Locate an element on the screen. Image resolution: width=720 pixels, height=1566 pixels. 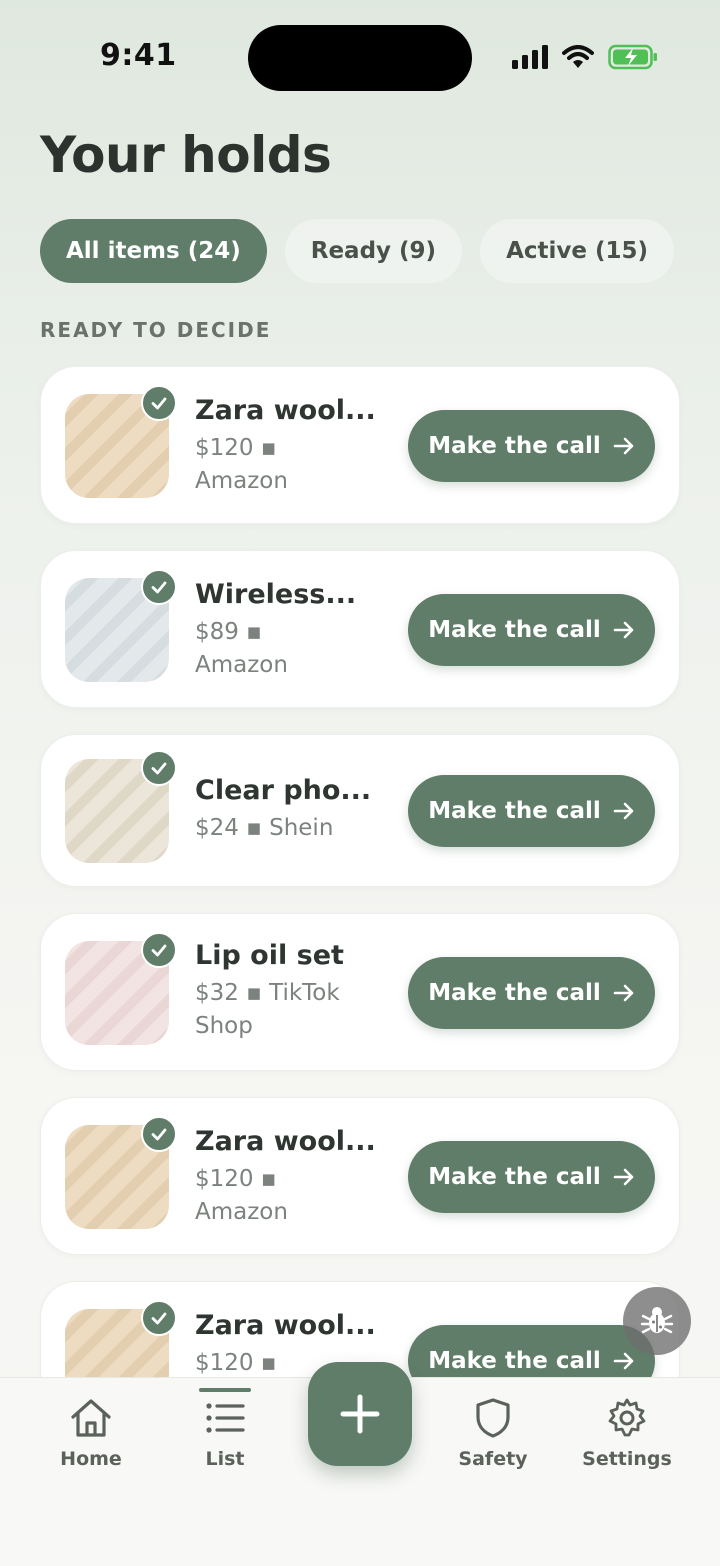
signal-icon is located at coordinates (530, 57).